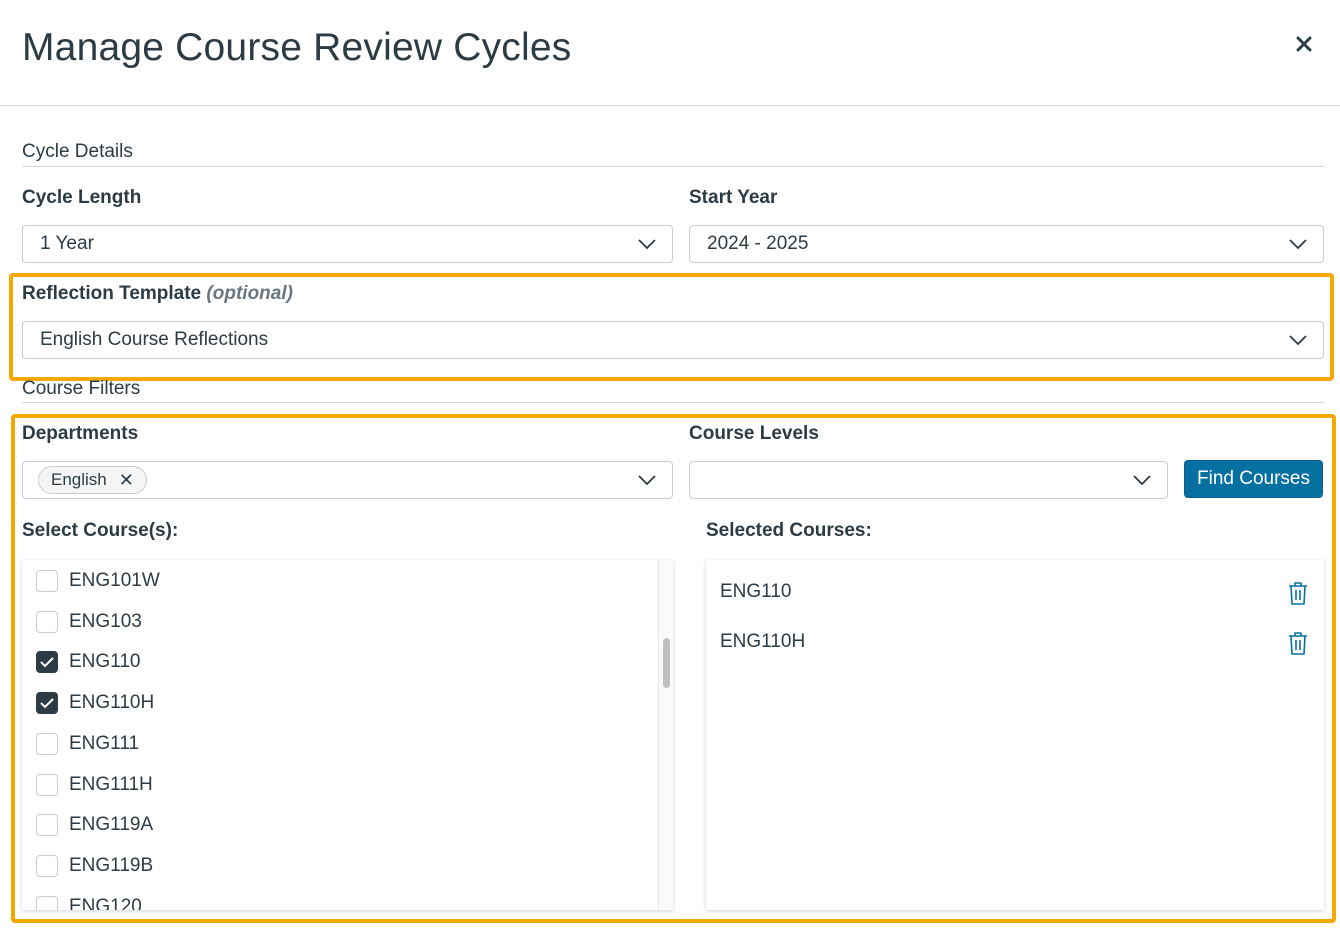  I want to click on course-checkbox-item: ENG101W, so click(98, 581).